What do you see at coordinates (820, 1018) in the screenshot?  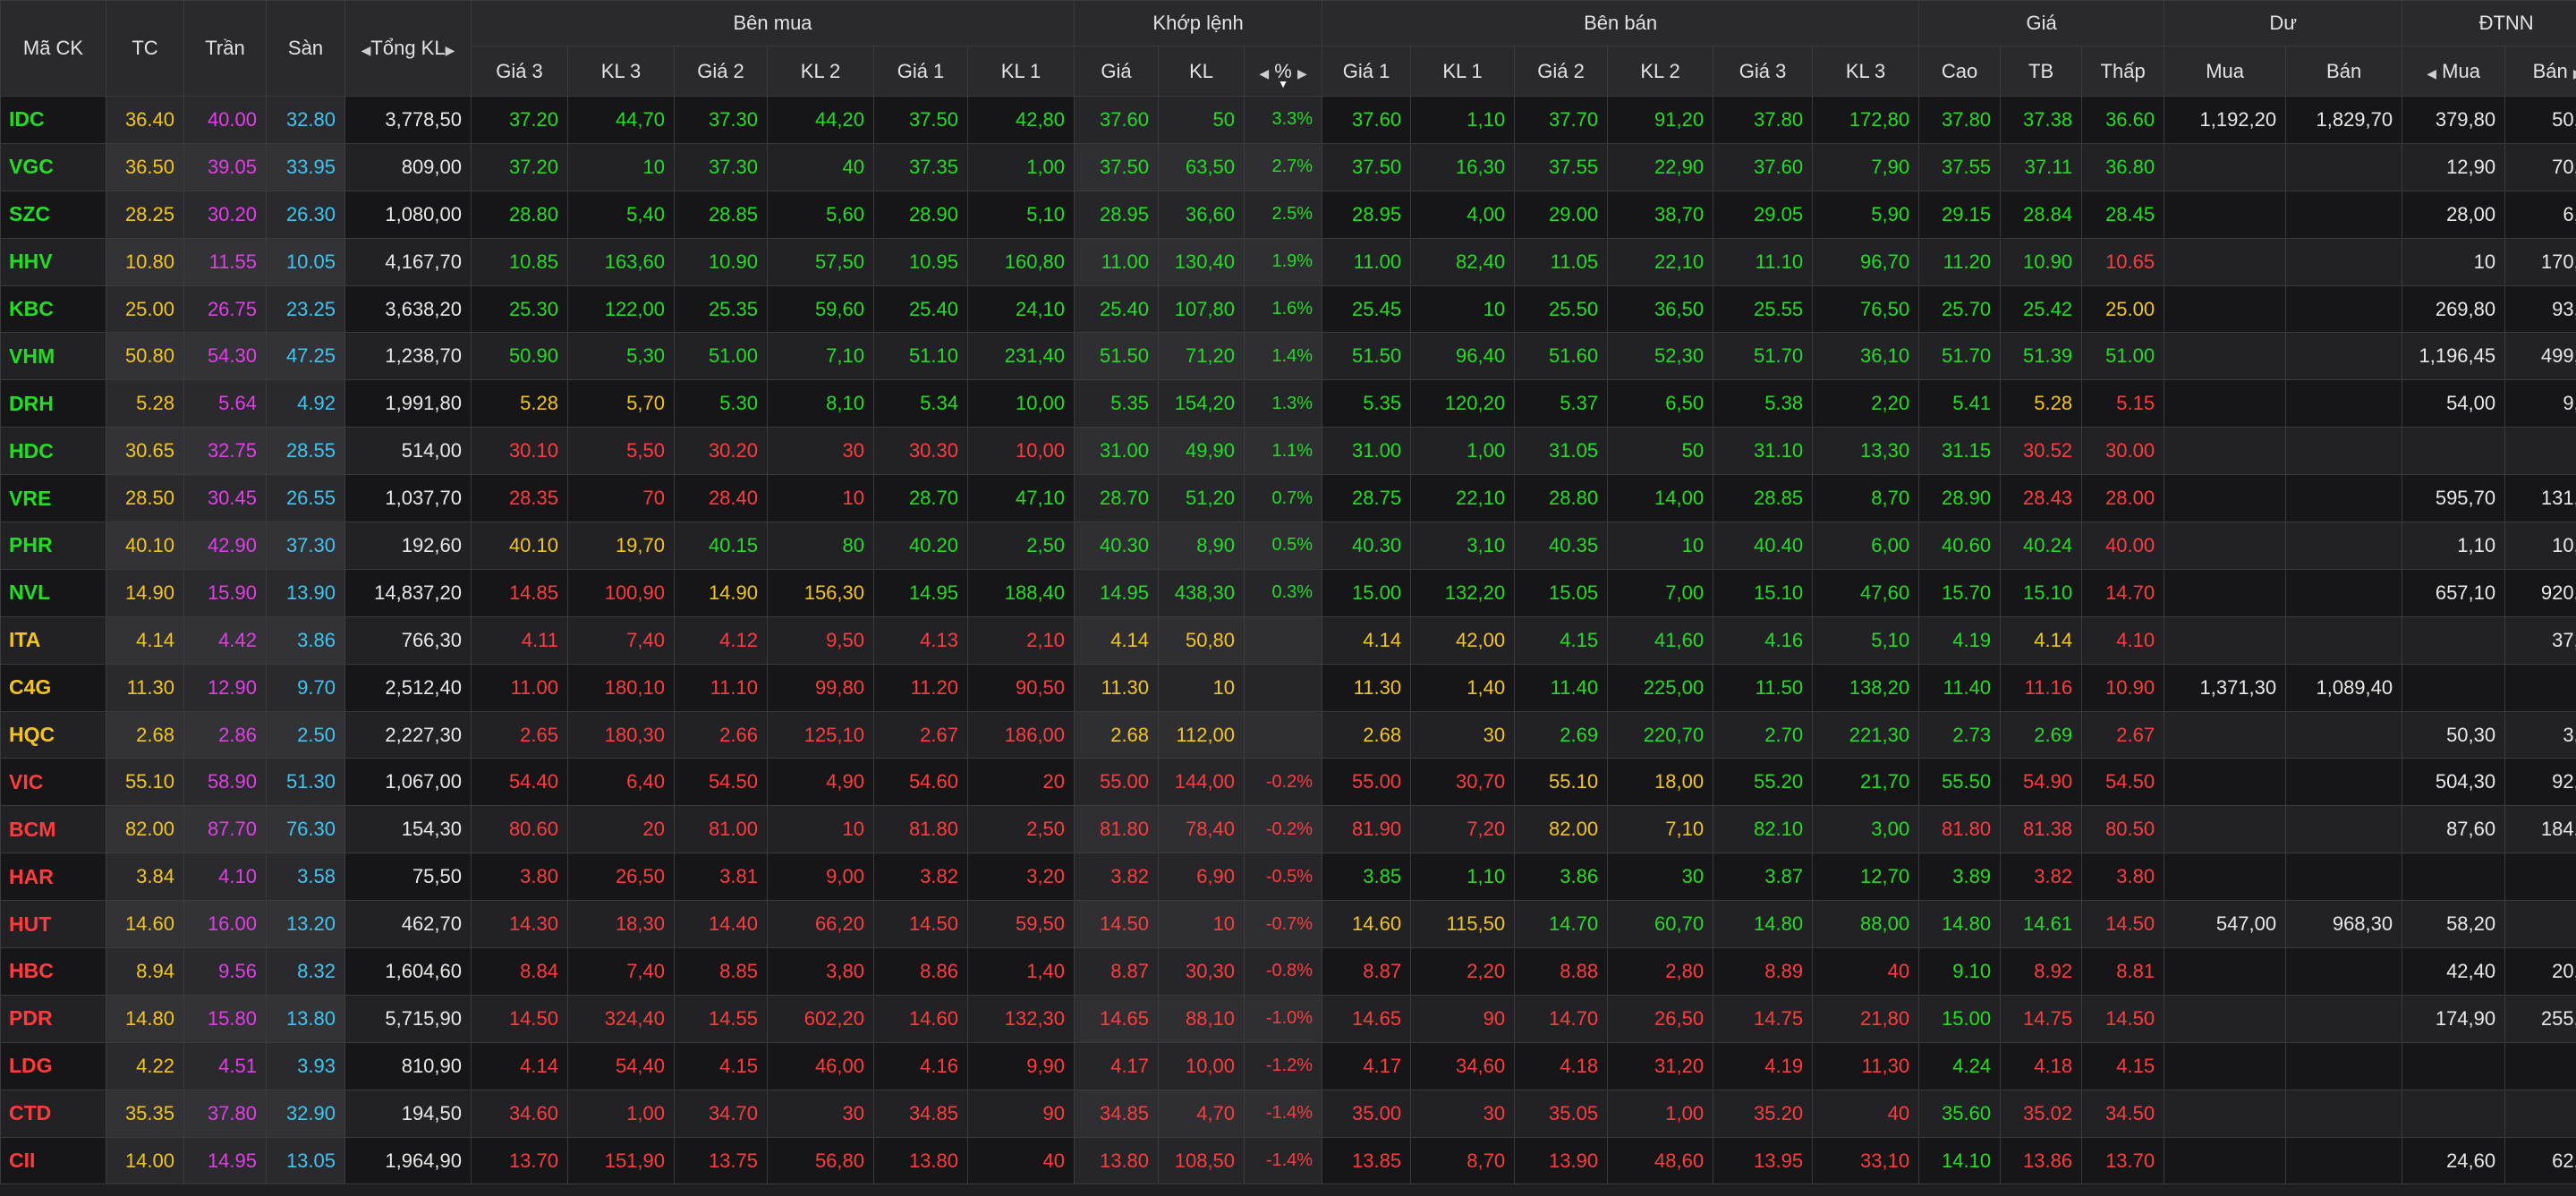 I see `buy-vol-2-cell: 602,20` at bounding box center [820, 1018].